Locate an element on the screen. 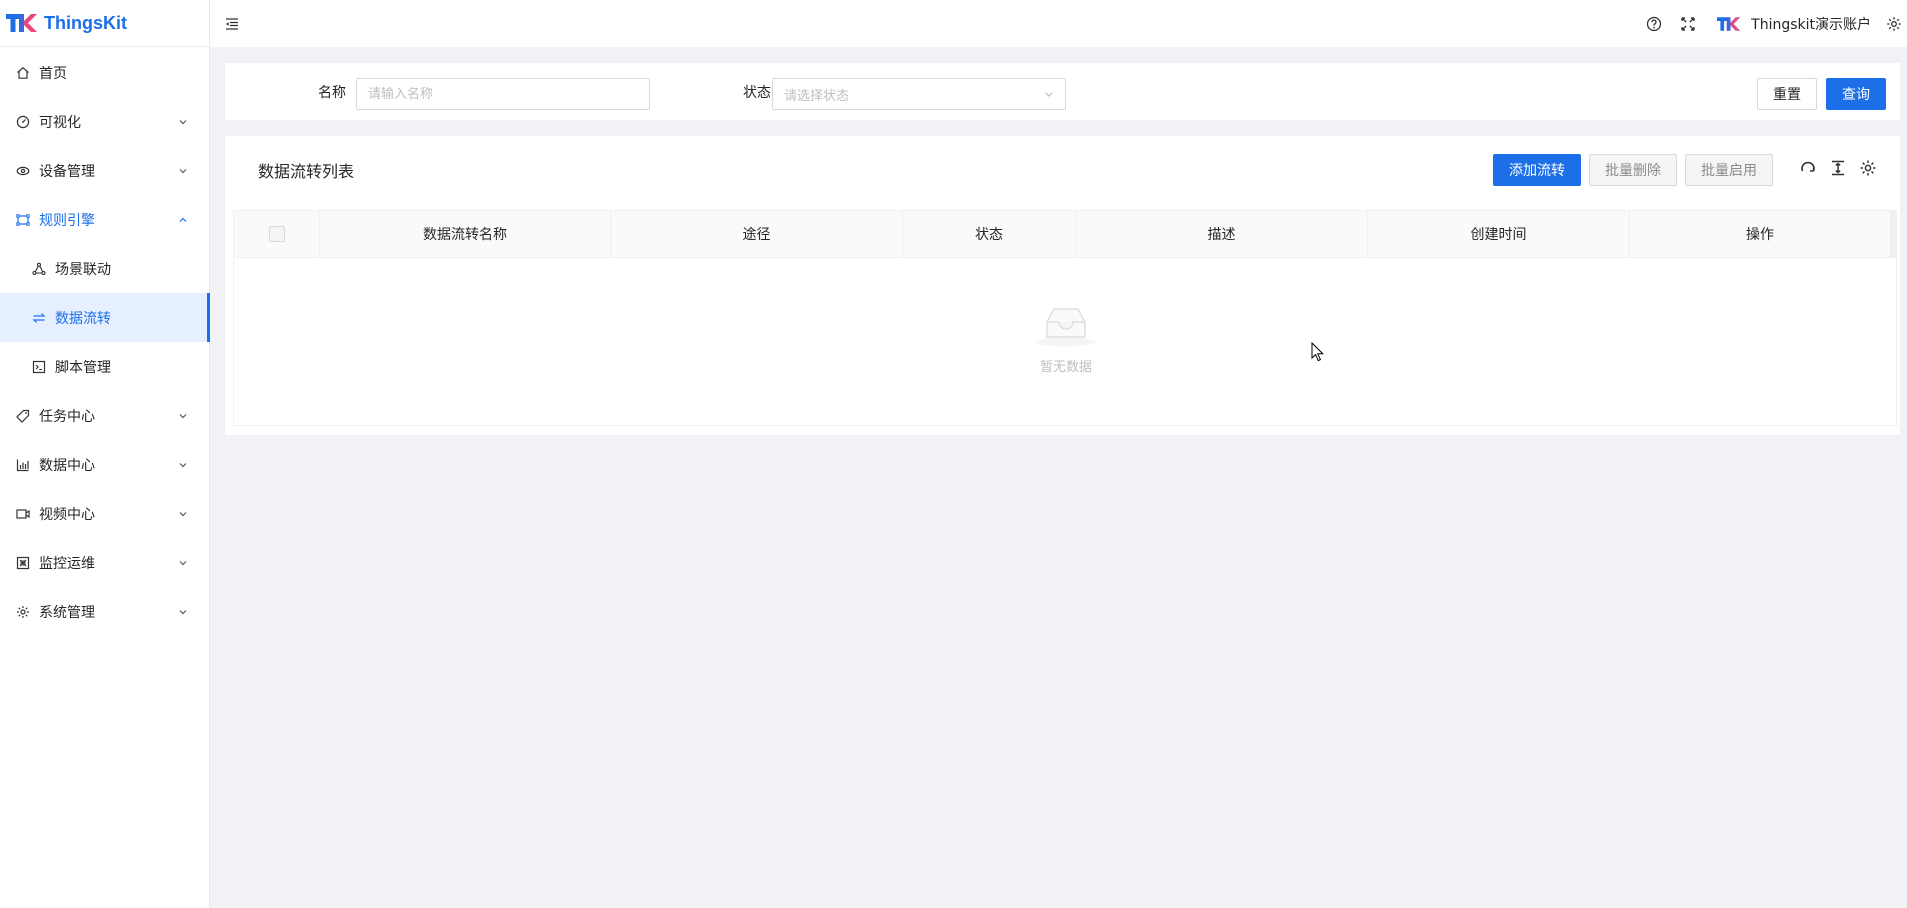 This screenshot has height=908, width=1907. table-title: 数据流转列表 is located at coordinates (306, 171).